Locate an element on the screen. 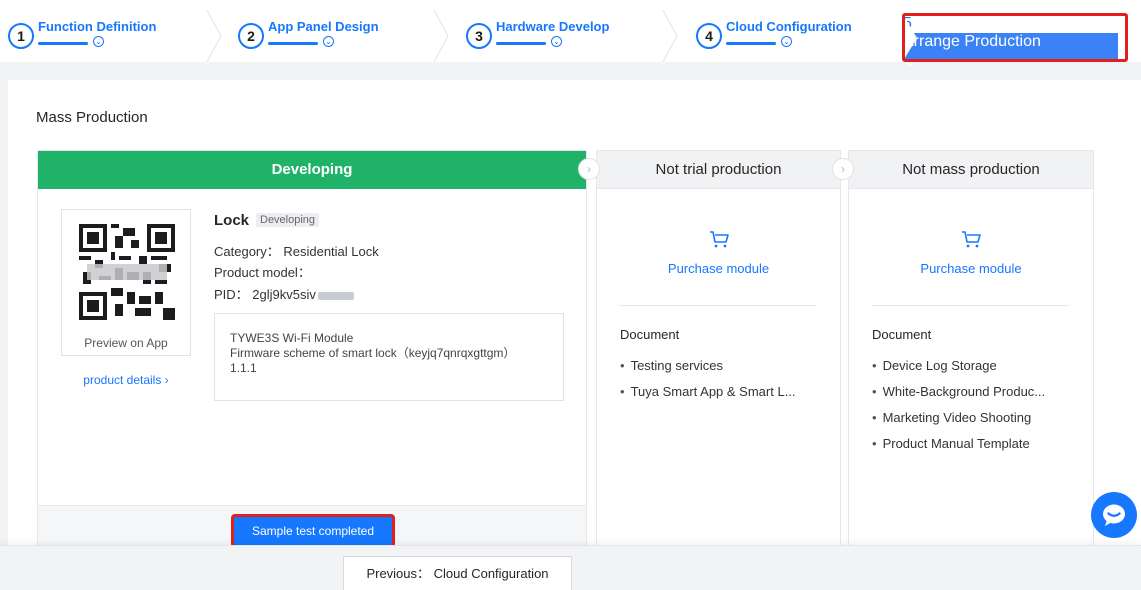  product-category: Category： Residential Lock is located at coordinates (296, 251).